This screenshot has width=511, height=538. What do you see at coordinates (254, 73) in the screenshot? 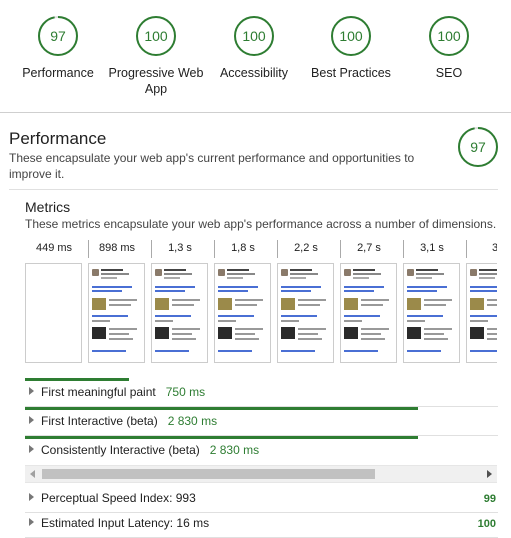
I see `gauge-label: Accessibility` at bounding box center [254, 73].